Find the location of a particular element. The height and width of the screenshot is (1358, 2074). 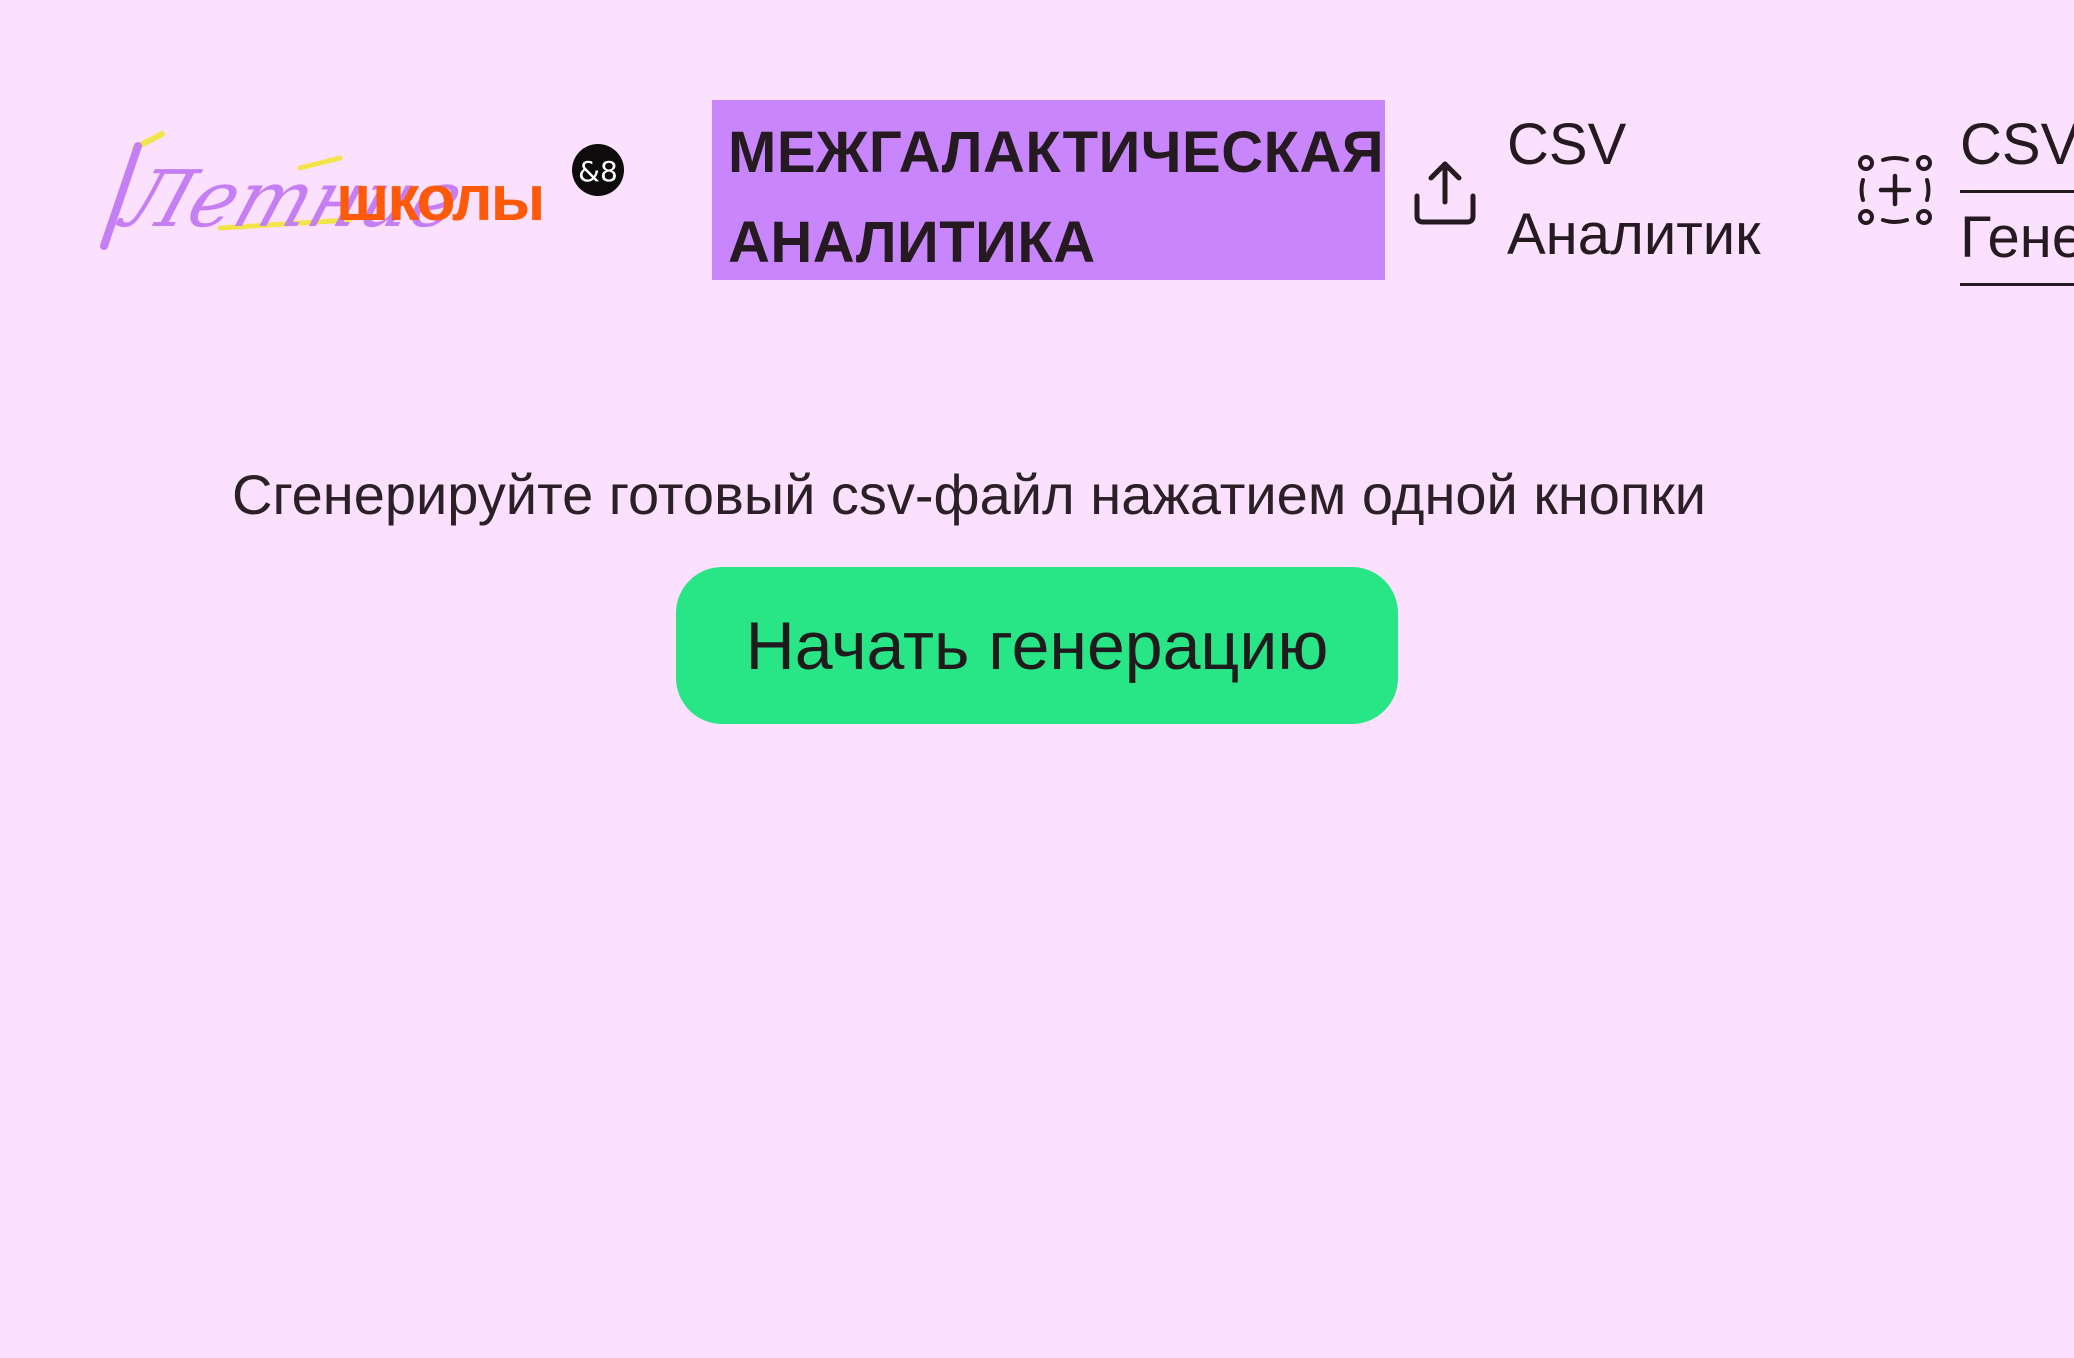

logo: Летние школы &8 is located at coordinates (370, 193).